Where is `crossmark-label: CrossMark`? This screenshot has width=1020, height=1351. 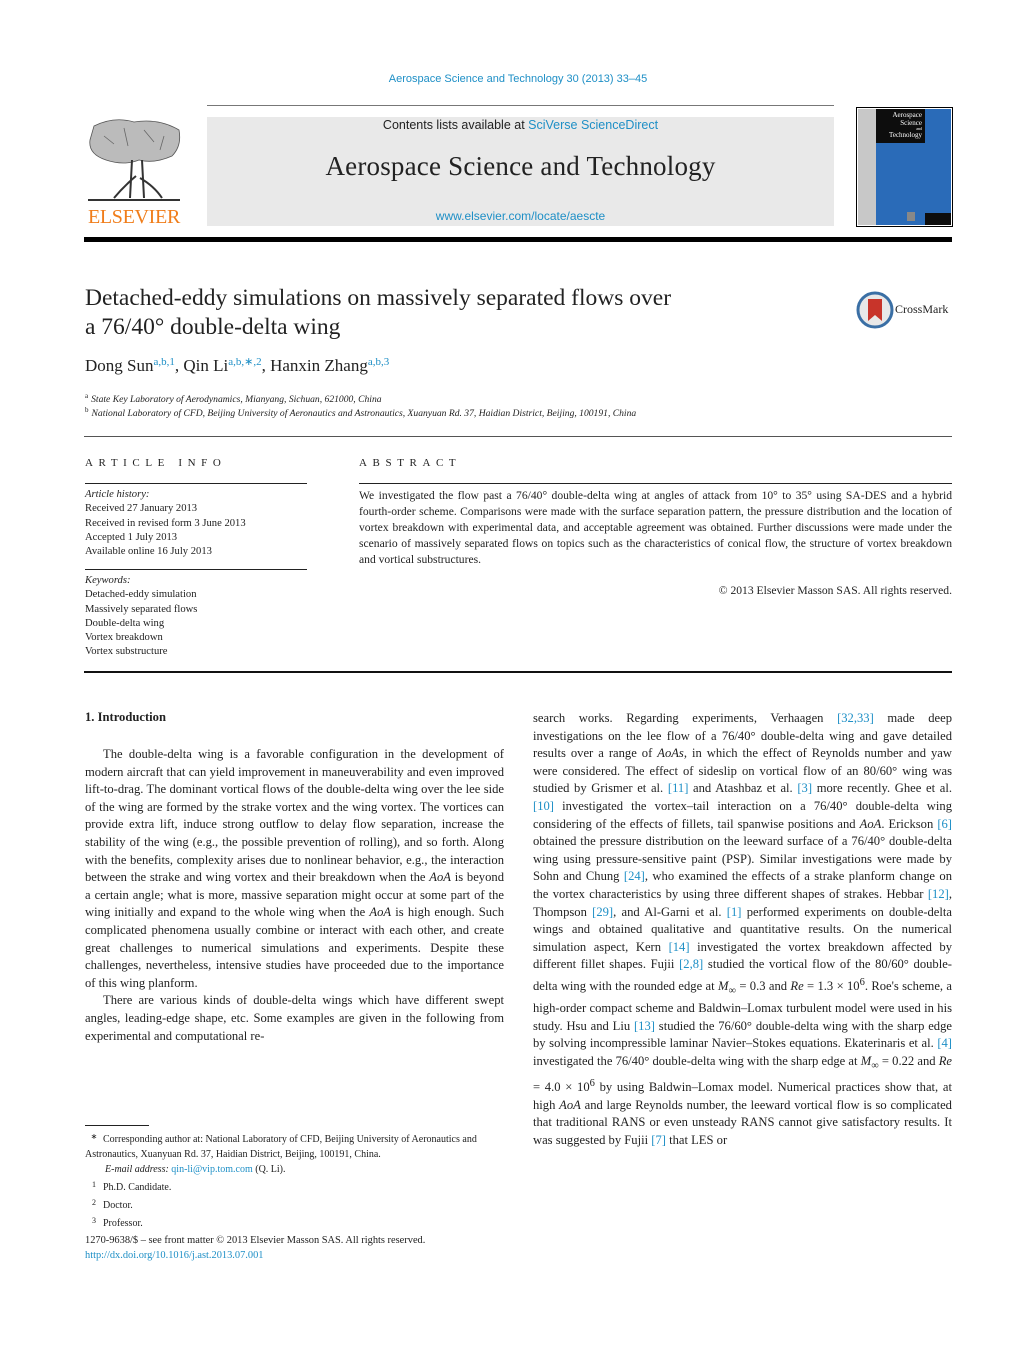 crossmark-label: CrossMark is located at coordinates (921, 309).